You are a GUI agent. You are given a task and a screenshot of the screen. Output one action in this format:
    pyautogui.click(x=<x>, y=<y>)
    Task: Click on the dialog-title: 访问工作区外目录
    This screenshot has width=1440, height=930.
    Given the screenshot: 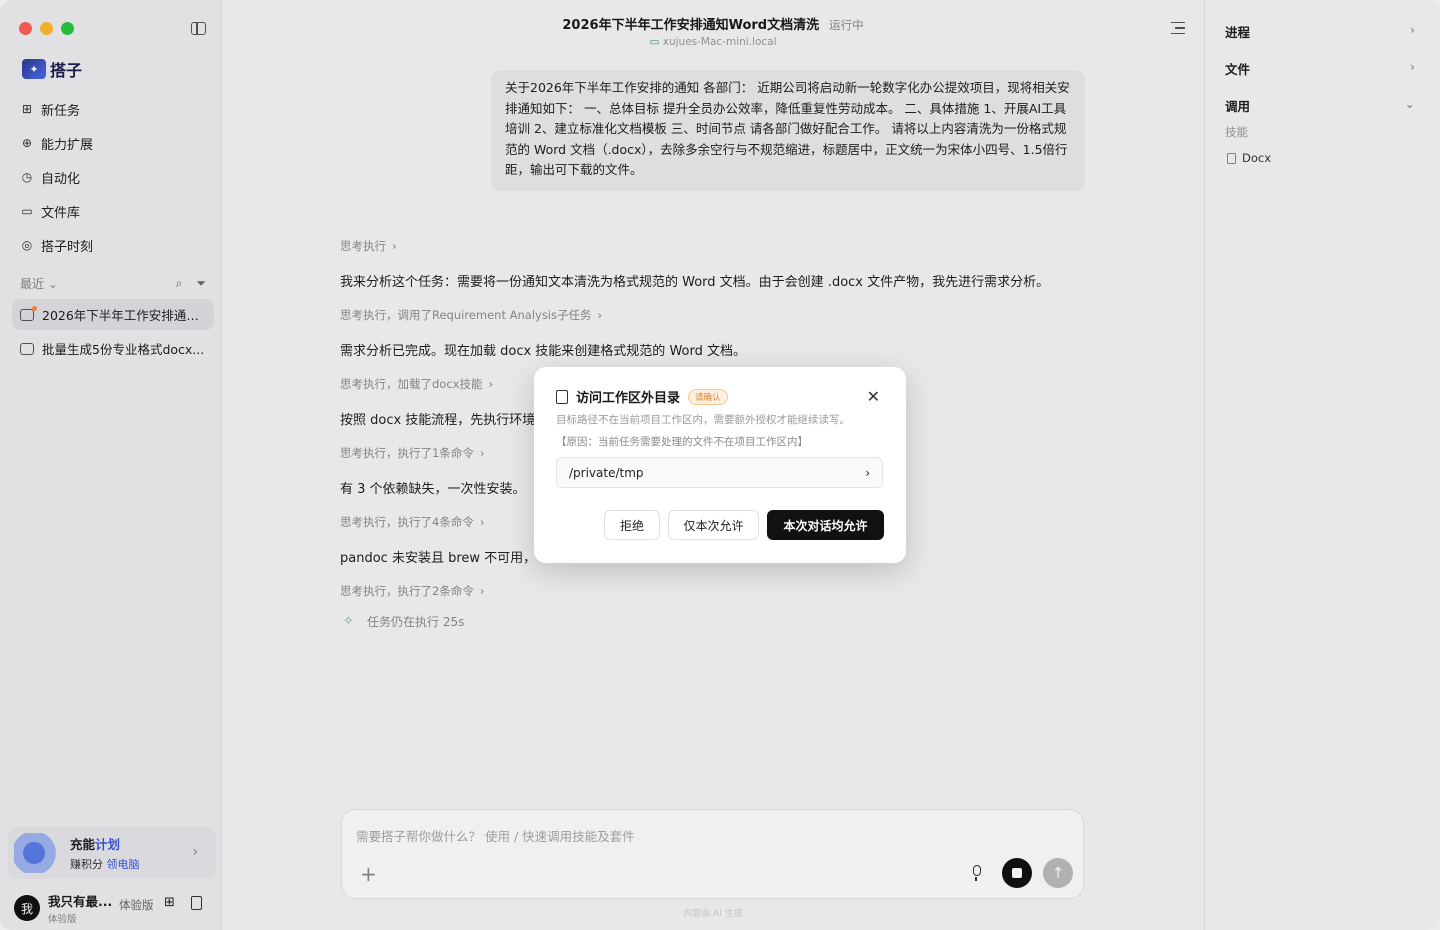 What is the action you would take?
    pyautogui.click(x=628, y=398)
    